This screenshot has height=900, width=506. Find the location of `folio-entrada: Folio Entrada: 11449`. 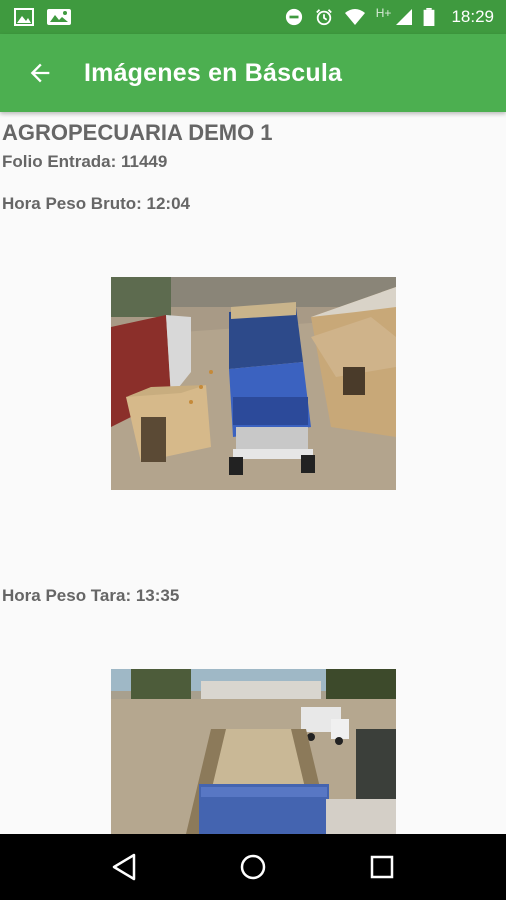

folio-entrada: Folio Entrada: 11449 is located at coordinates (85, 161).